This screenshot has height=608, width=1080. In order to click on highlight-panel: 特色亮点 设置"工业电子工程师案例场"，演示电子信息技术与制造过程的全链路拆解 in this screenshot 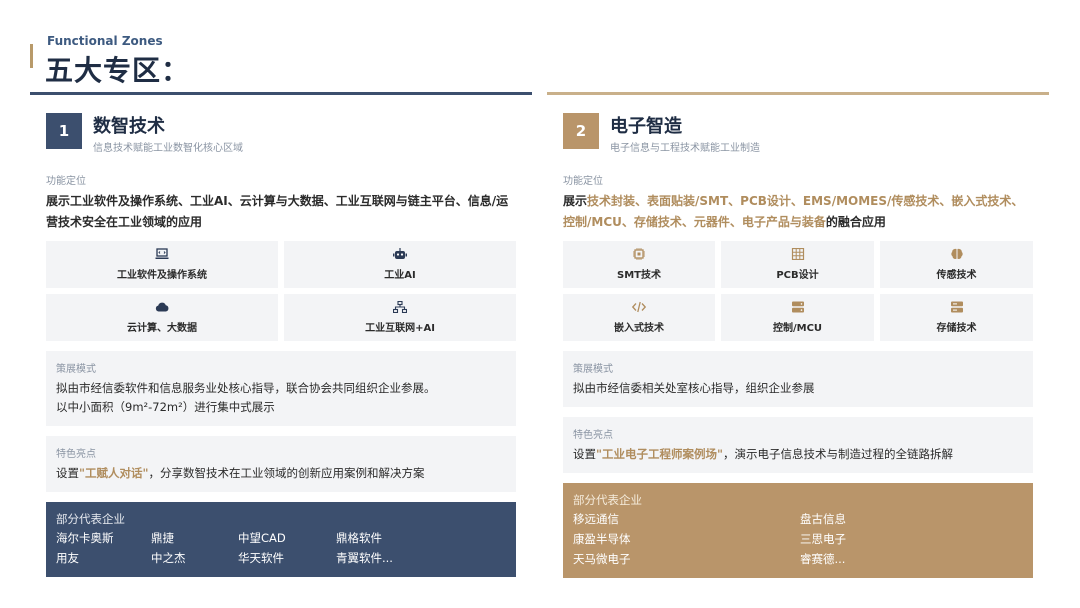, I will do `click(798, 445)`.